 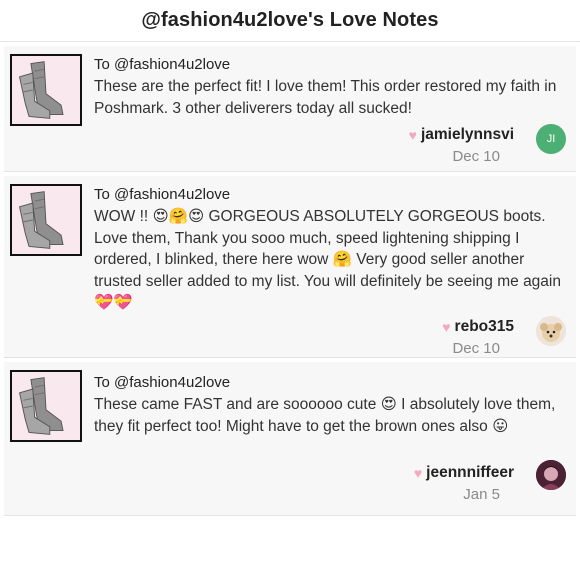 I want to click on page-title: @fashion4u2love's Love Notes, so click(x=290, y=20).